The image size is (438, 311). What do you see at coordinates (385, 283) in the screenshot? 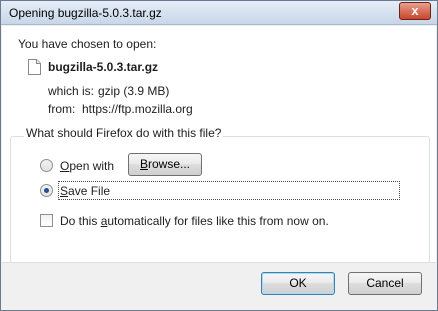
I see `cancel-button: Cancel` at bounding box center [385, 283].